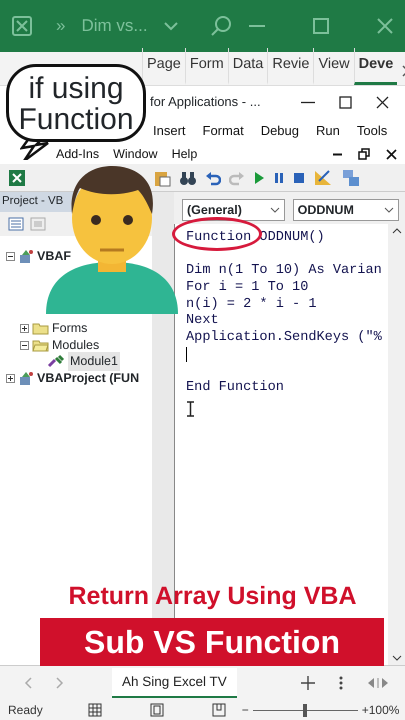 This screenshot has width=405, height=720. I want to click on view-code-icon, so click(16, 224).